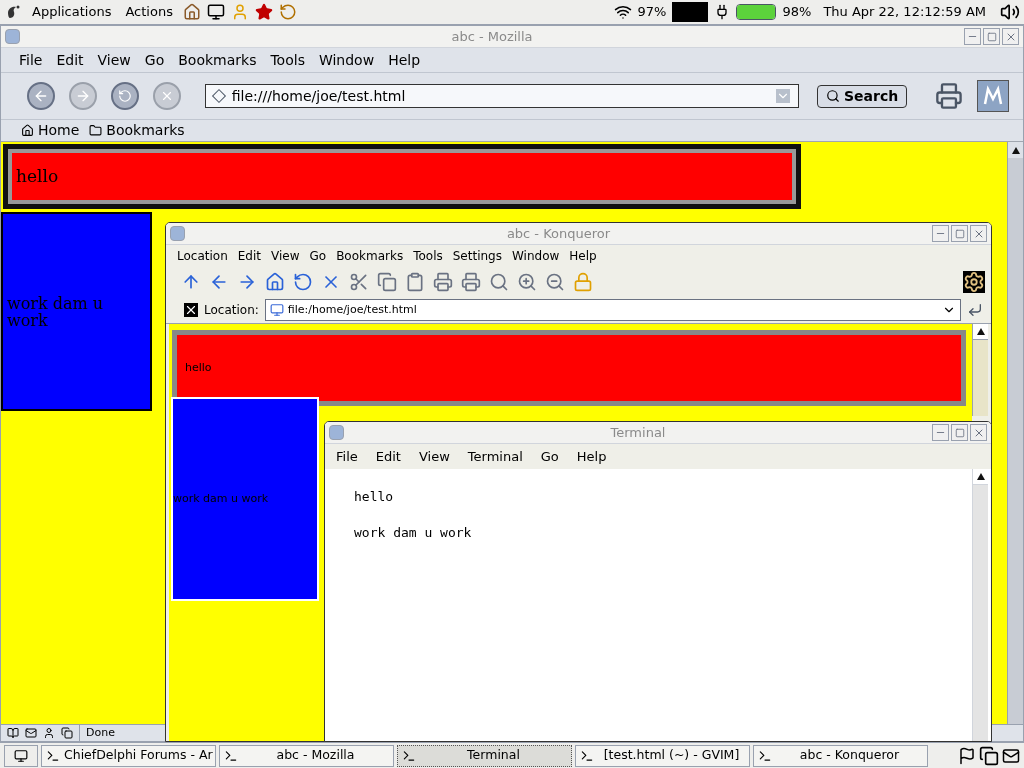  I want to click on panel-menu: Applications, so click(72, 12).